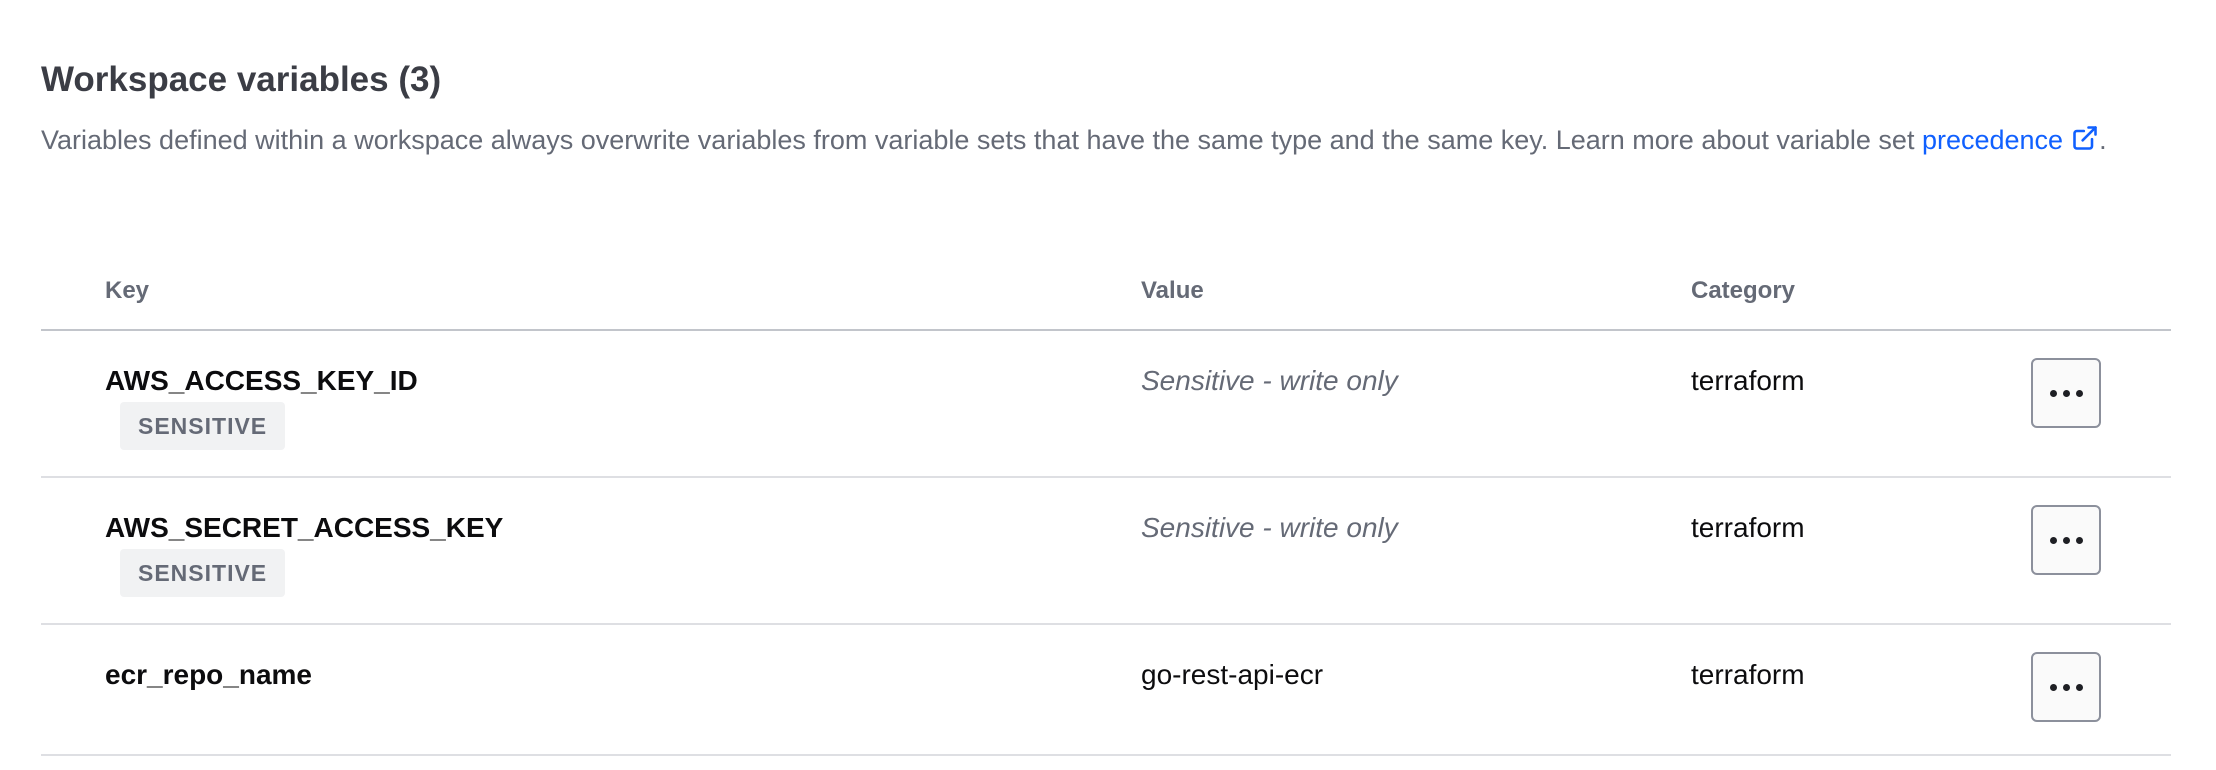 This screenshot has width=2216, height=770. I want to click on section-title: Workspace variables (3), so click(241, 79).